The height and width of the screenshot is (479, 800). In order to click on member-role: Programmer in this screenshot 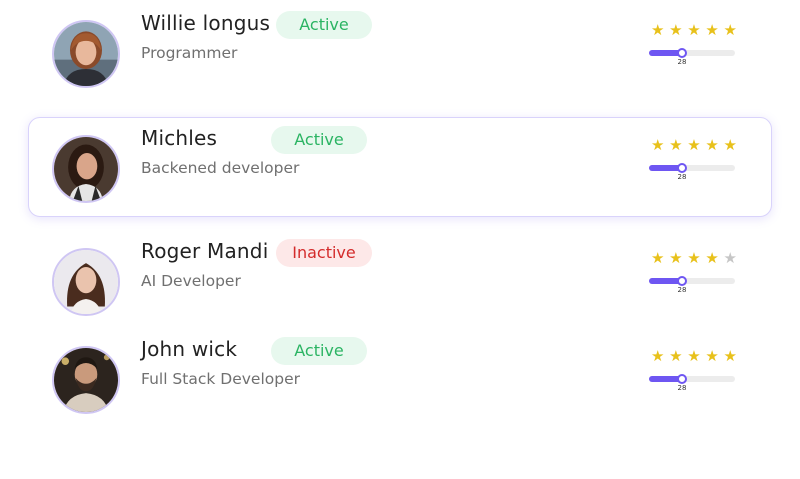, I will do `click(189, 53)`.